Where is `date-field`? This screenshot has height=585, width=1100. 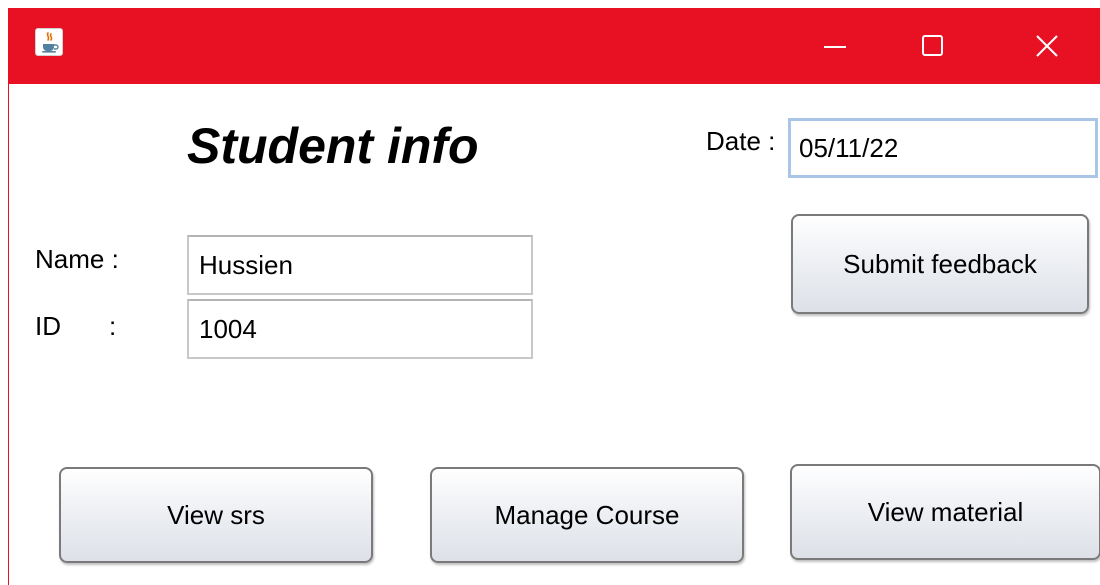 date-field is located at coordinates (943, 148).